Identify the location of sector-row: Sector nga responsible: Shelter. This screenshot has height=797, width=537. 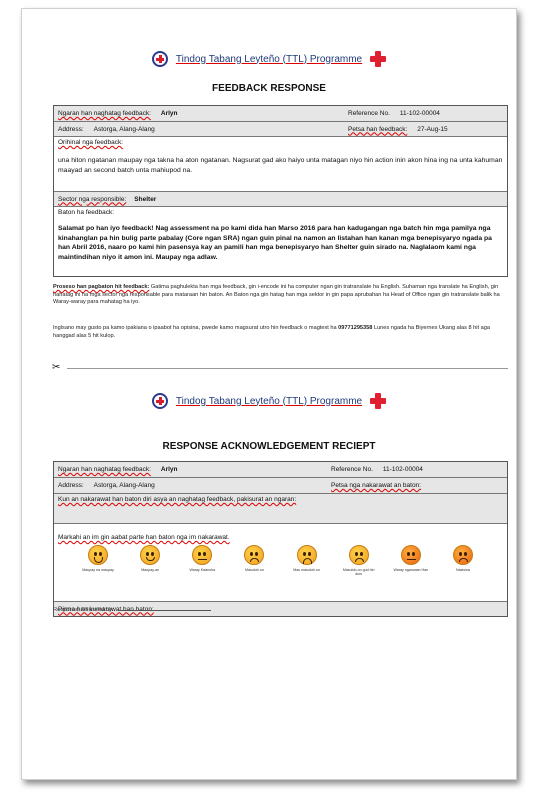
(280, 199).